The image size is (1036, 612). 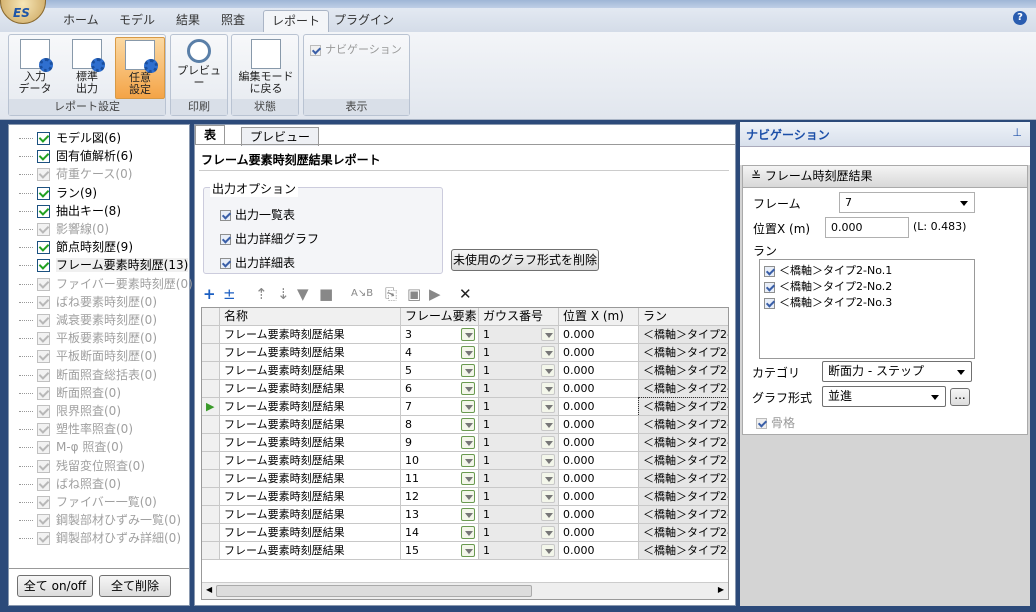 I want to click on tree-item: 固有値解析(6), so click(x=76, y=156).